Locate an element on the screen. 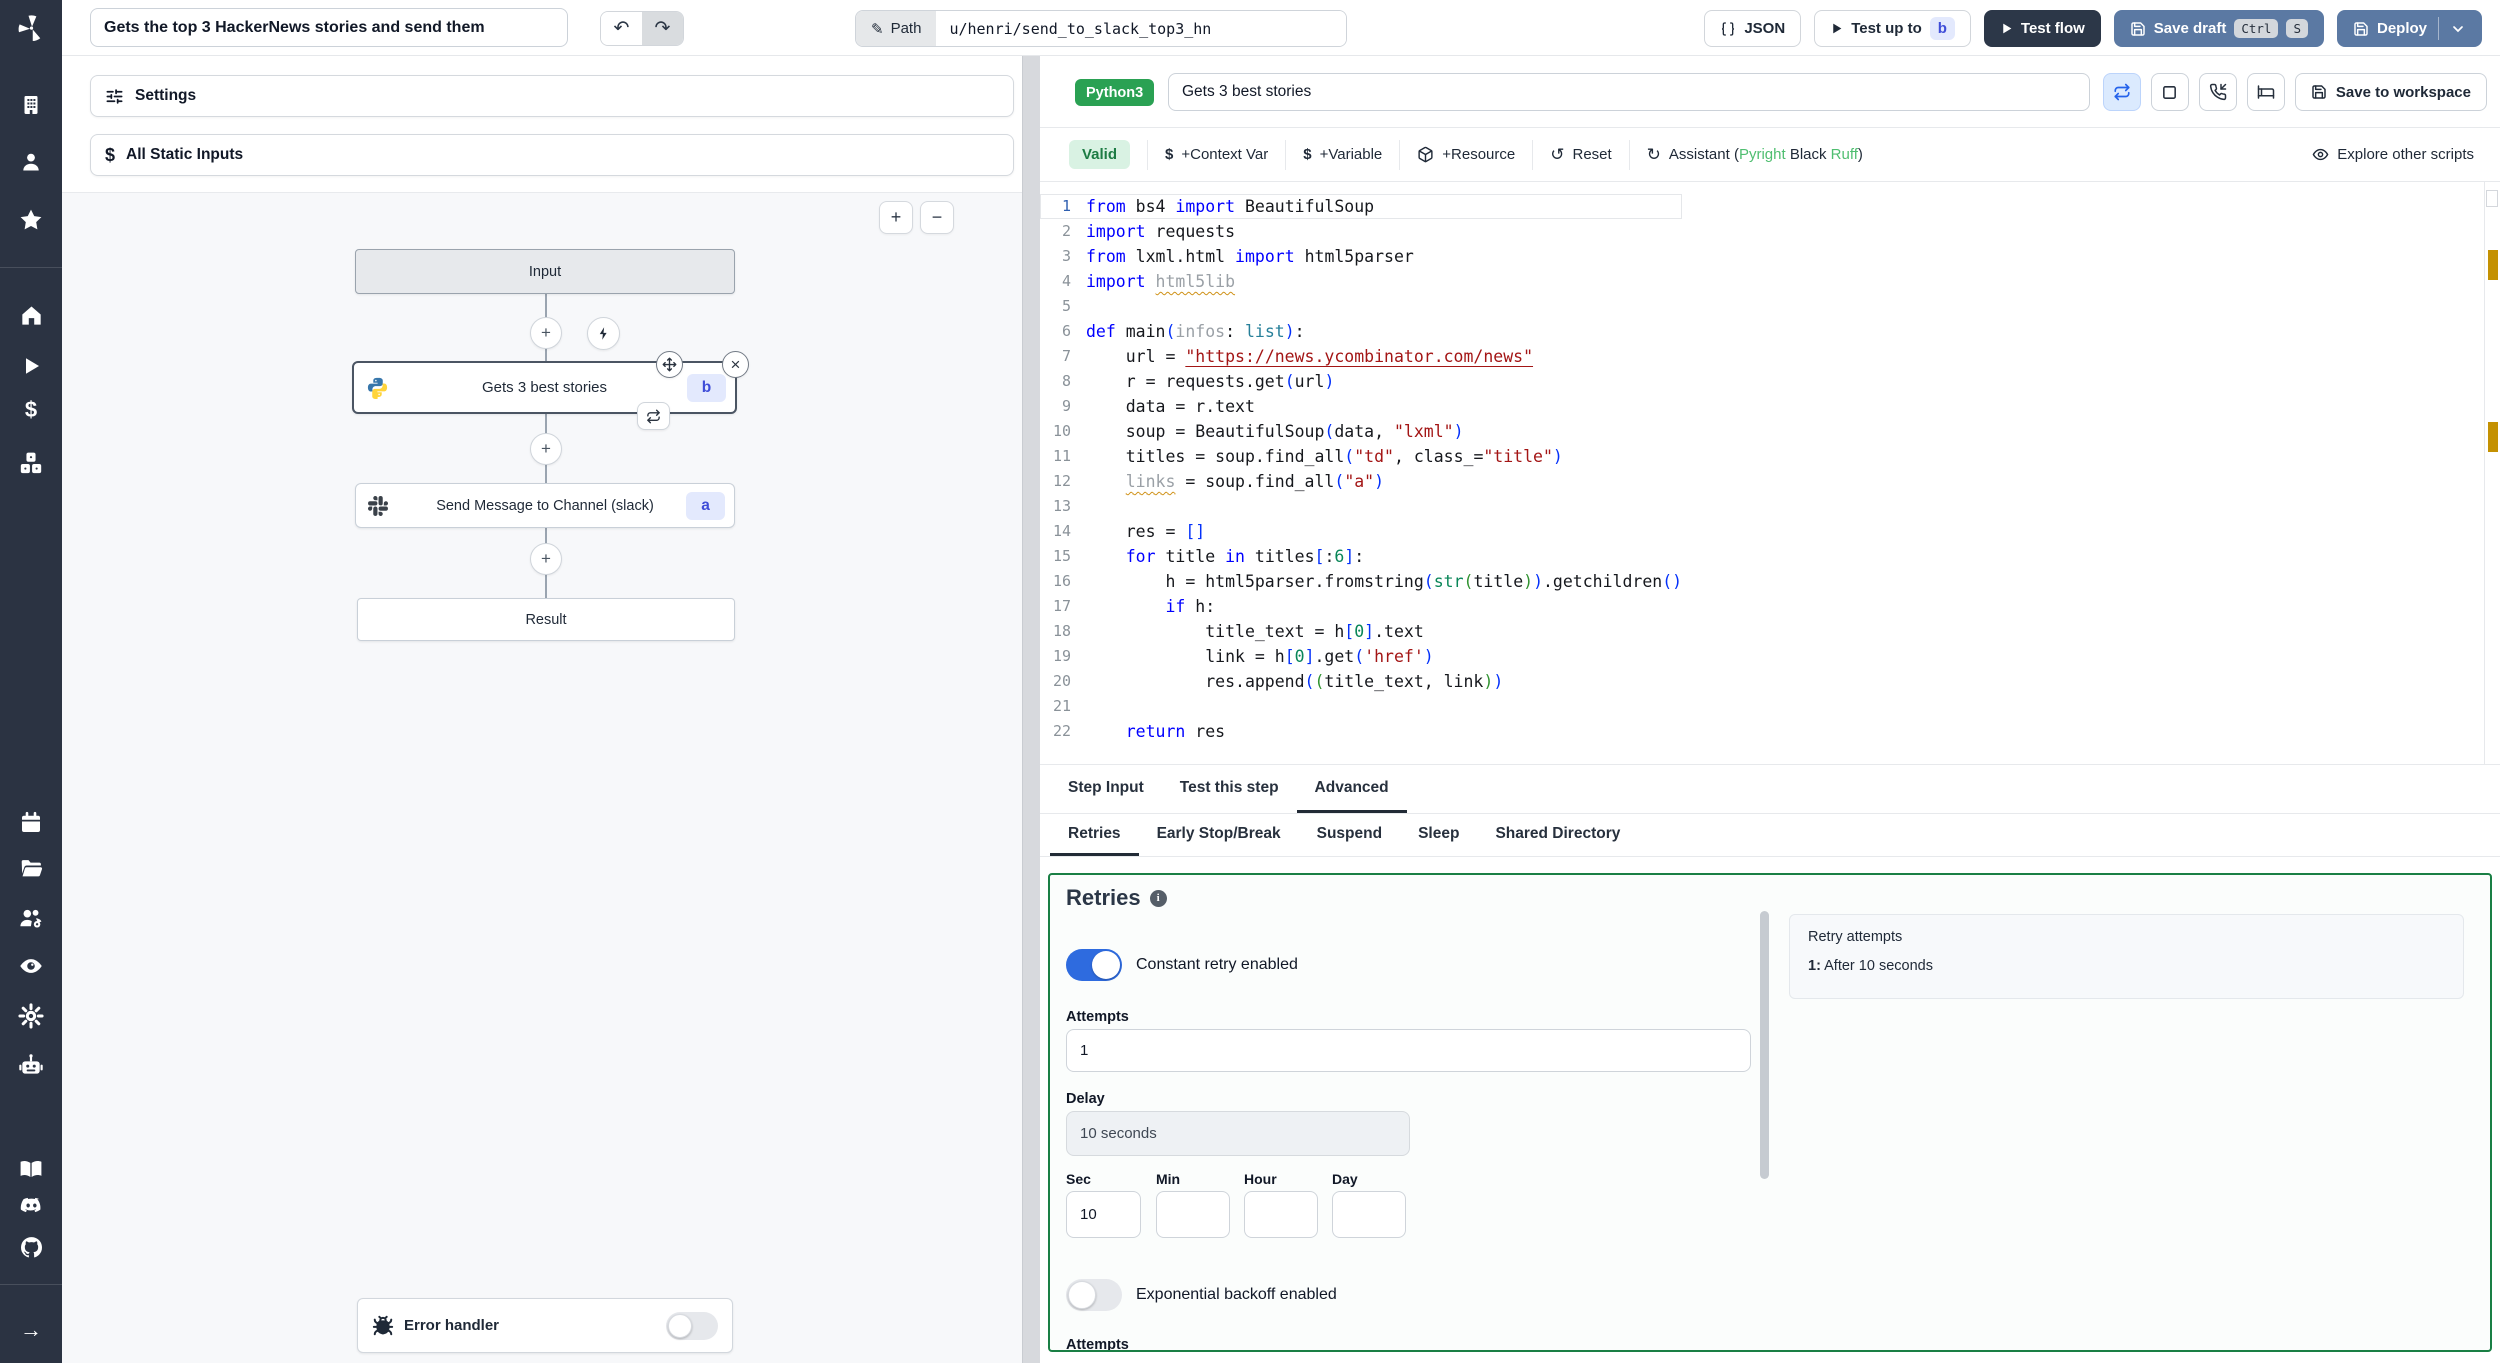  flow-node-result: Result is located at coordinates (546, 619).